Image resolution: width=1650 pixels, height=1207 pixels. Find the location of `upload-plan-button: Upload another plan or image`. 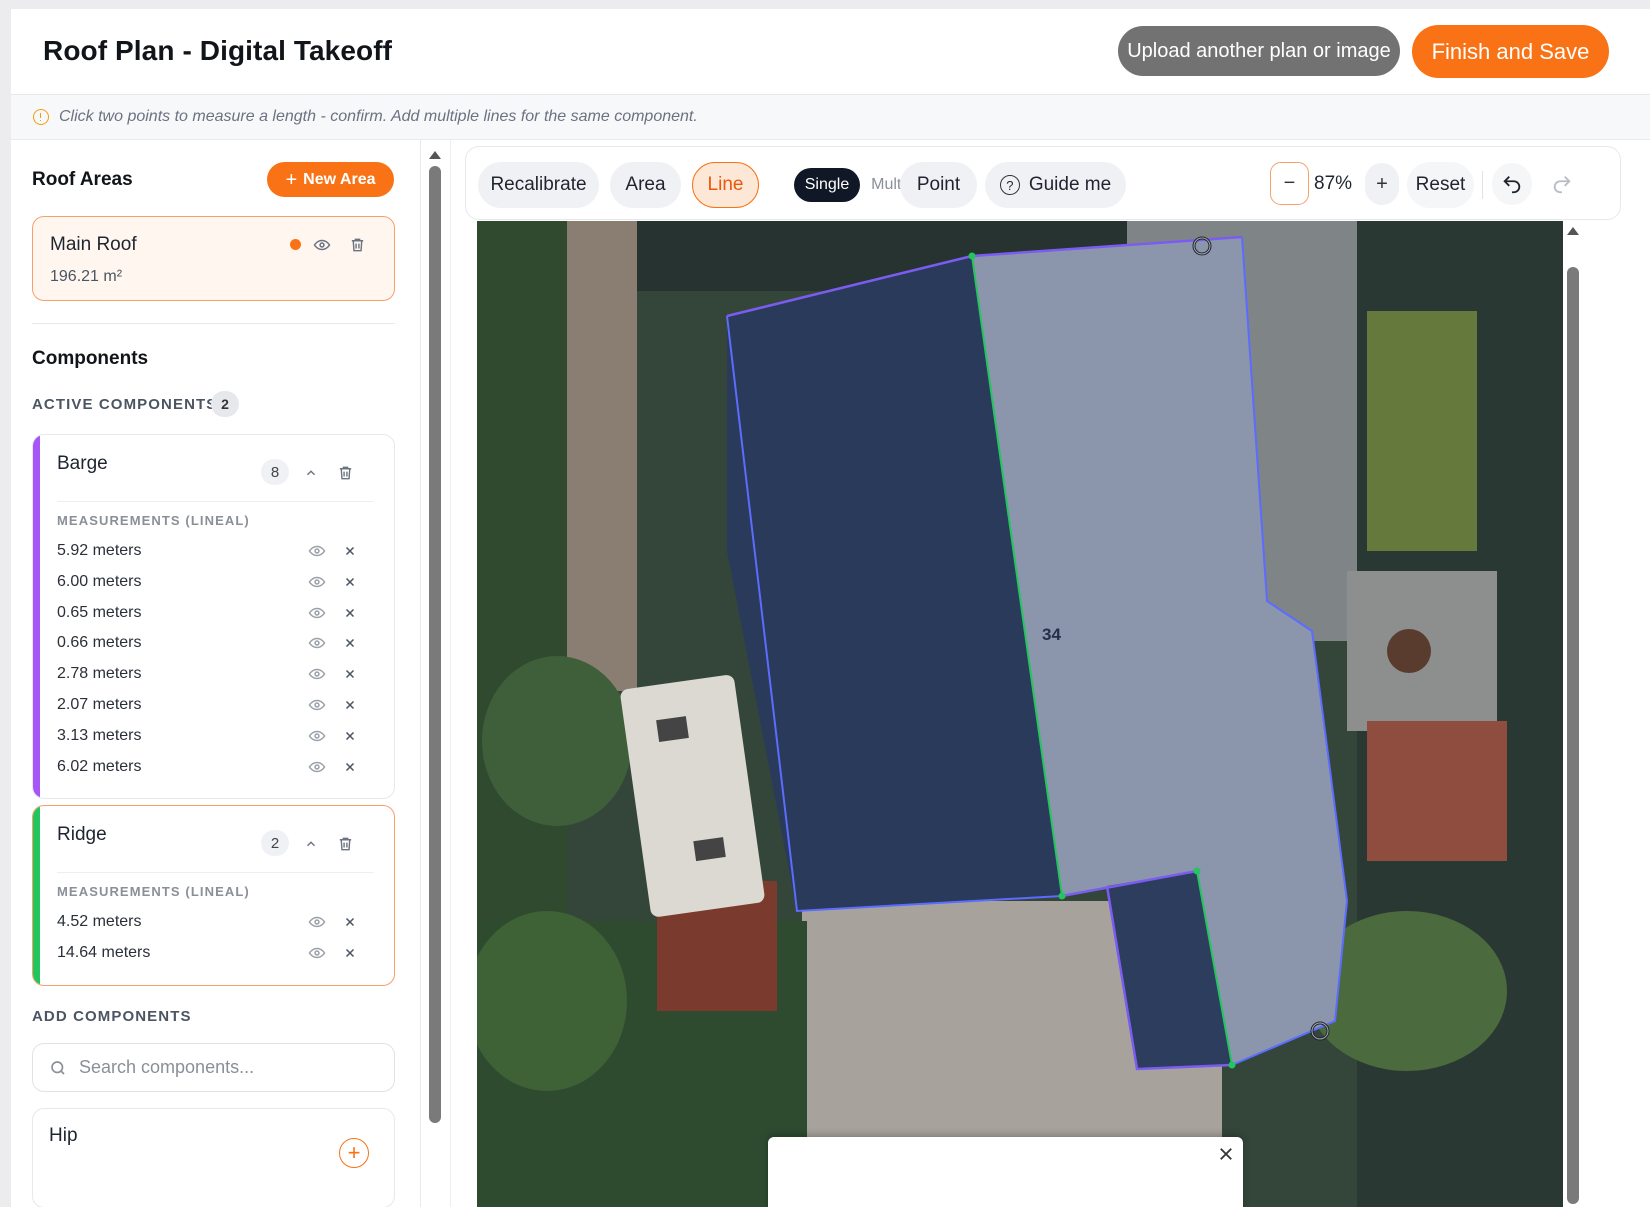

upload-plan-button: Upload another plan or image is located at coordinates (1259, 51).